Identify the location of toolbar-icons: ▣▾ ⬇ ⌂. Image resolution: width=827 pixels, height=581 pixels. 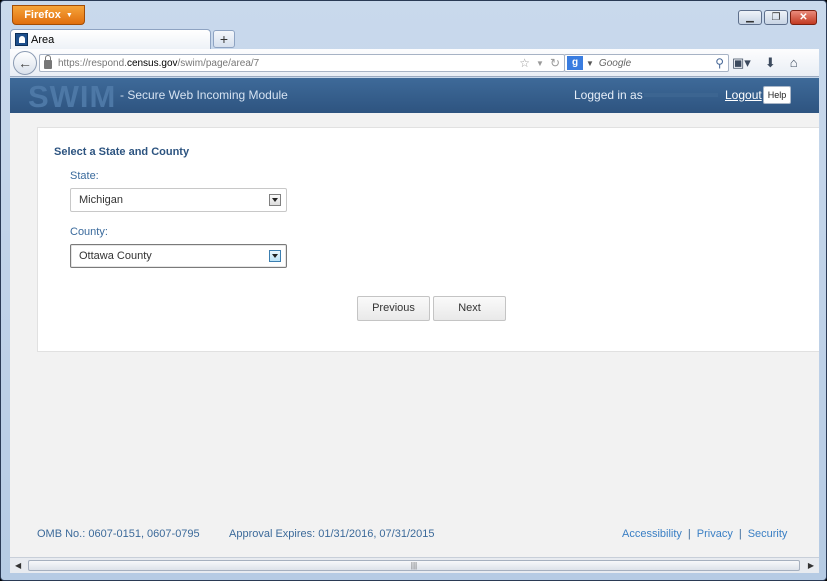
(765, 63).